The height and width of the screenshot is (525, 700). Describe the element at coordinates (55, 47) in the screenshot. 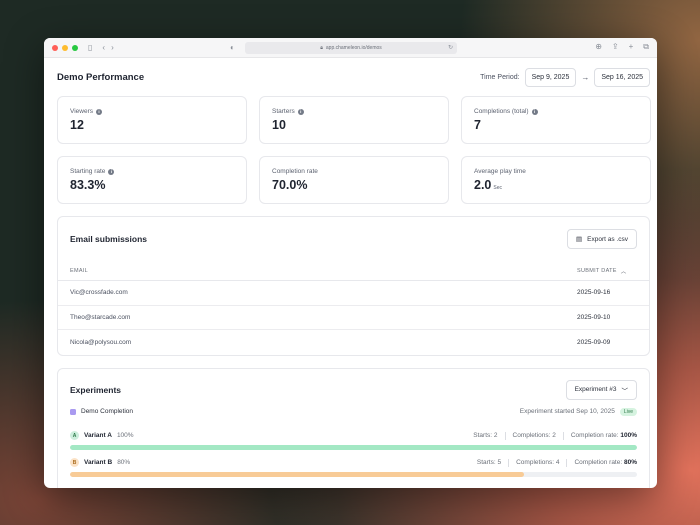

I see `close-window-button` at that location.